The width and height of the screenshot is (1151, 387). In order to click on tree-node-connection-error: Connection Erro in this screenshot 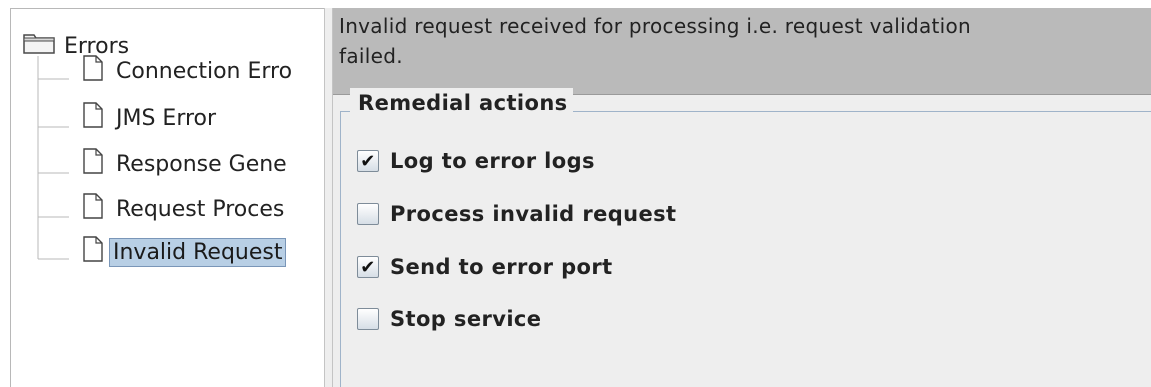, I will do `click(189, 71)`.